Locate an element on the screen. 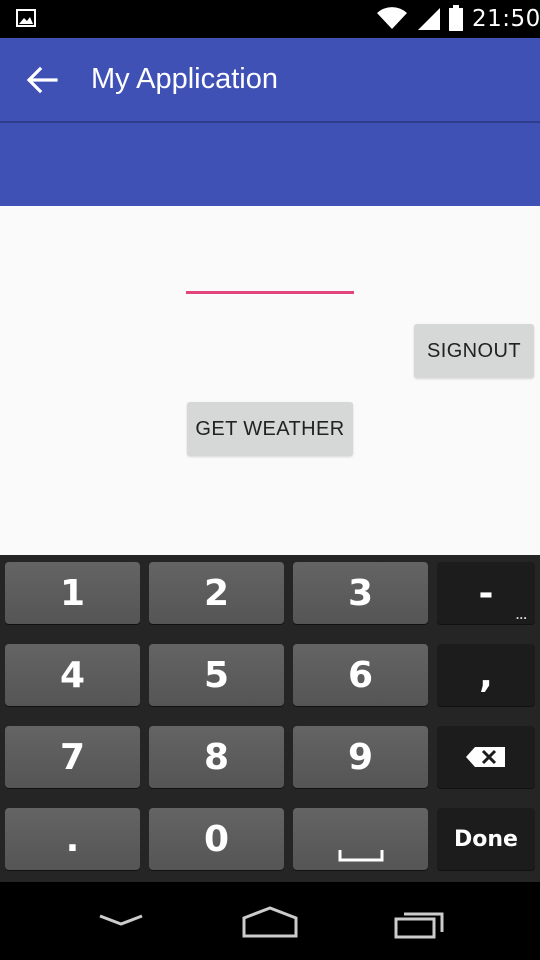  key-7: 7 is located at coordinates (72, 757).